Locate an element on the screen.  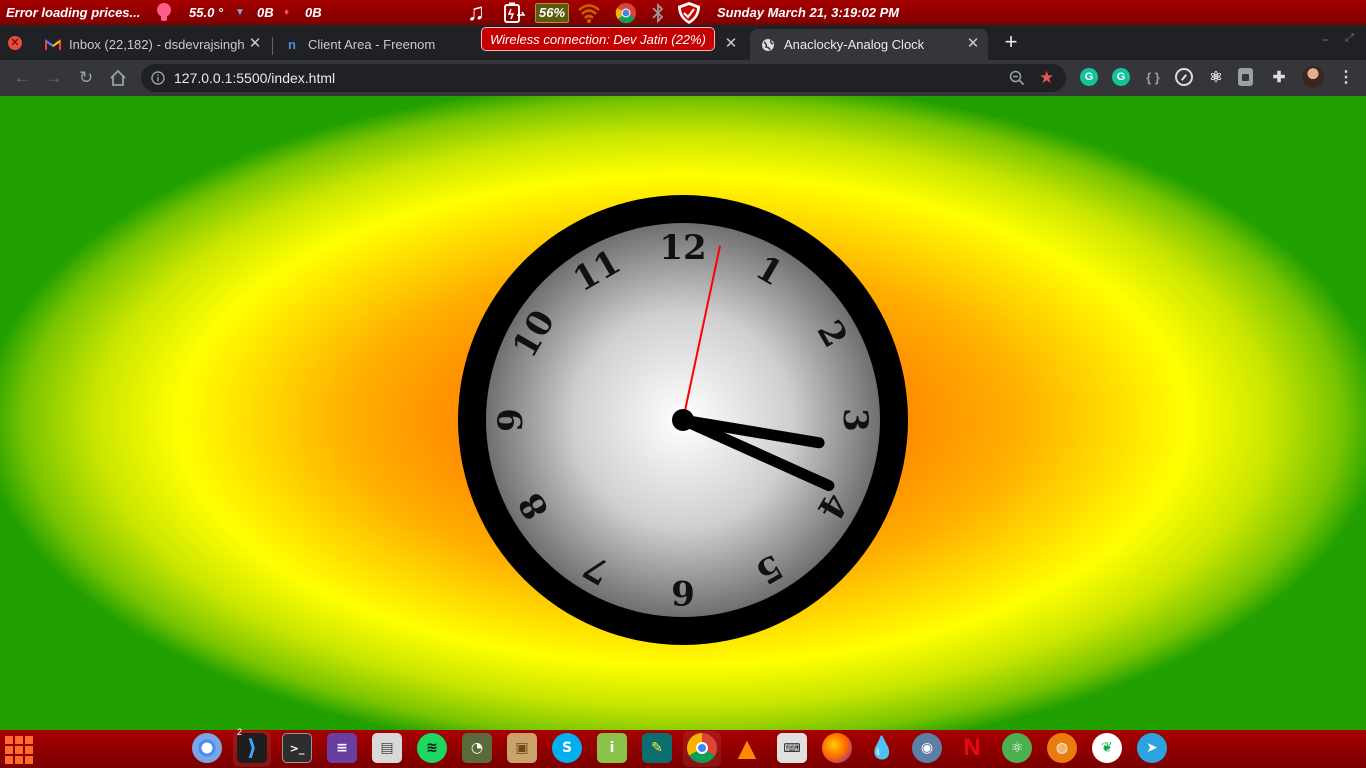
reload-icon: ↻ is located at coordinates (86, 77).